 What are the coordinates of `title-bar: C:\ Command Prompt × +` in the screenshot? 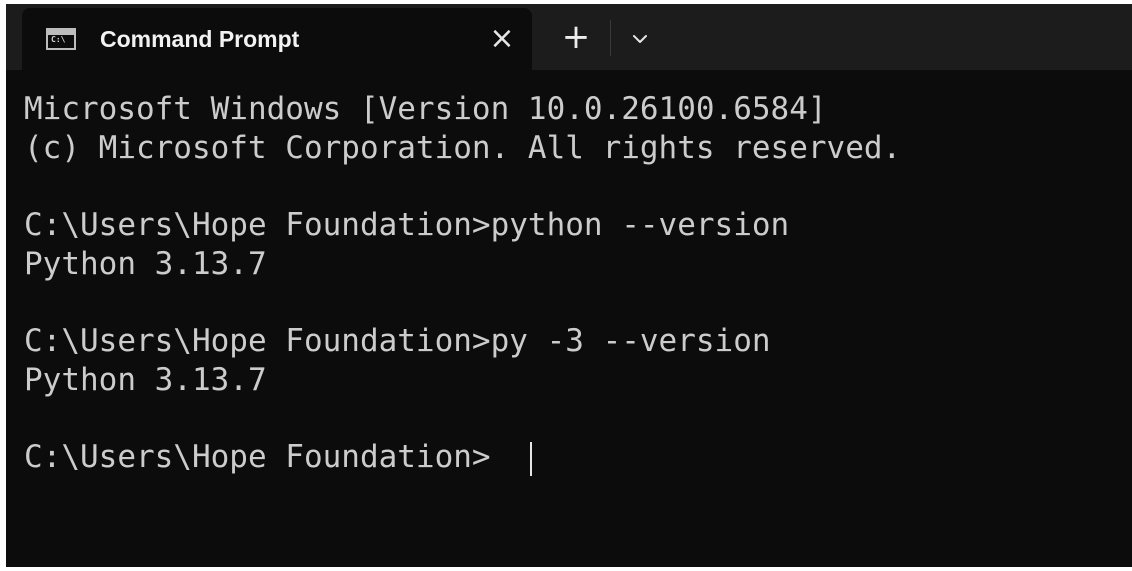 It's located at (569, 37).